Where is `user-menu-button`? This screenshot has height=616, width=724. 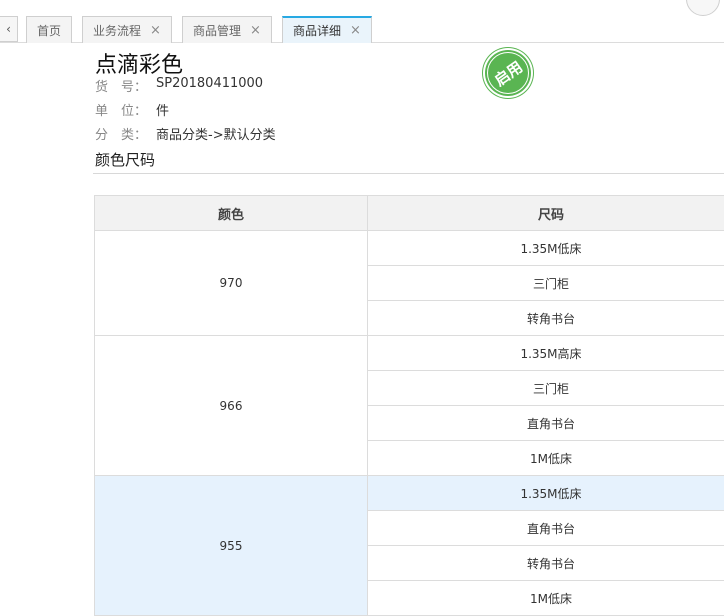
user-menu-button is located at coordinates (703, 8).